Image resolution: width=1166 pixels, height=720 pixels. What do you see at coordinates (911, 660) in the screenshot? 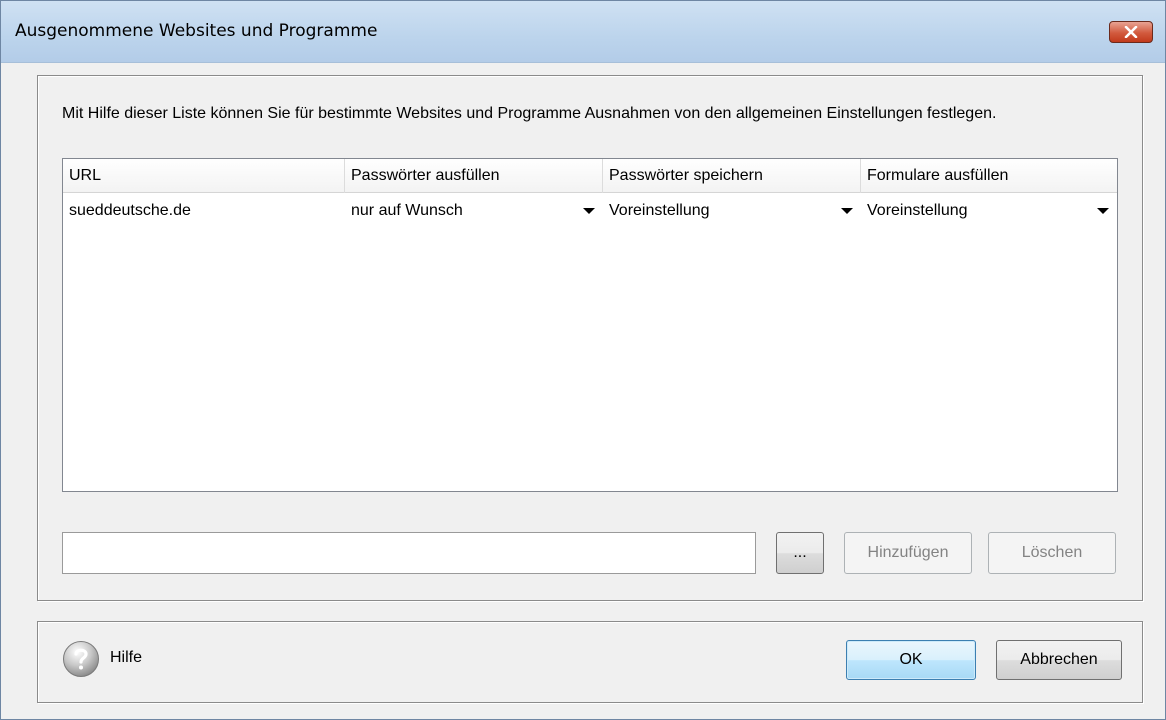
I see `ok-button: OK` at bounding box center [911, 660].